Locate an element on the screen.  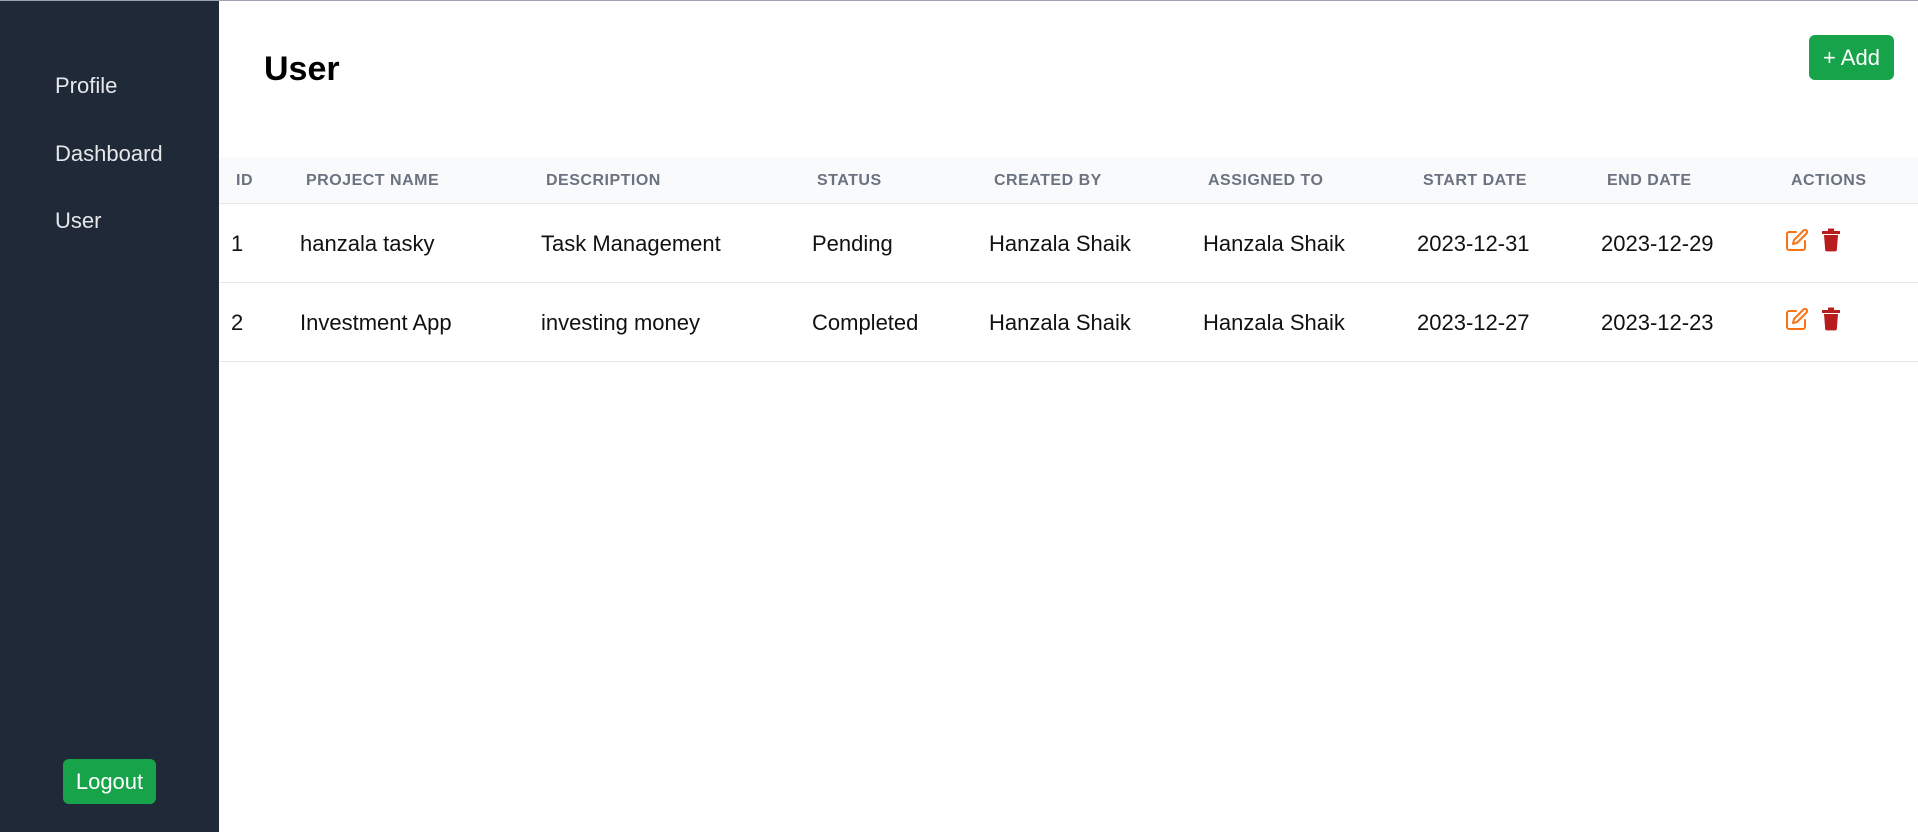
sidebar-item-profile: Profile is located at coordinates (86, 86).